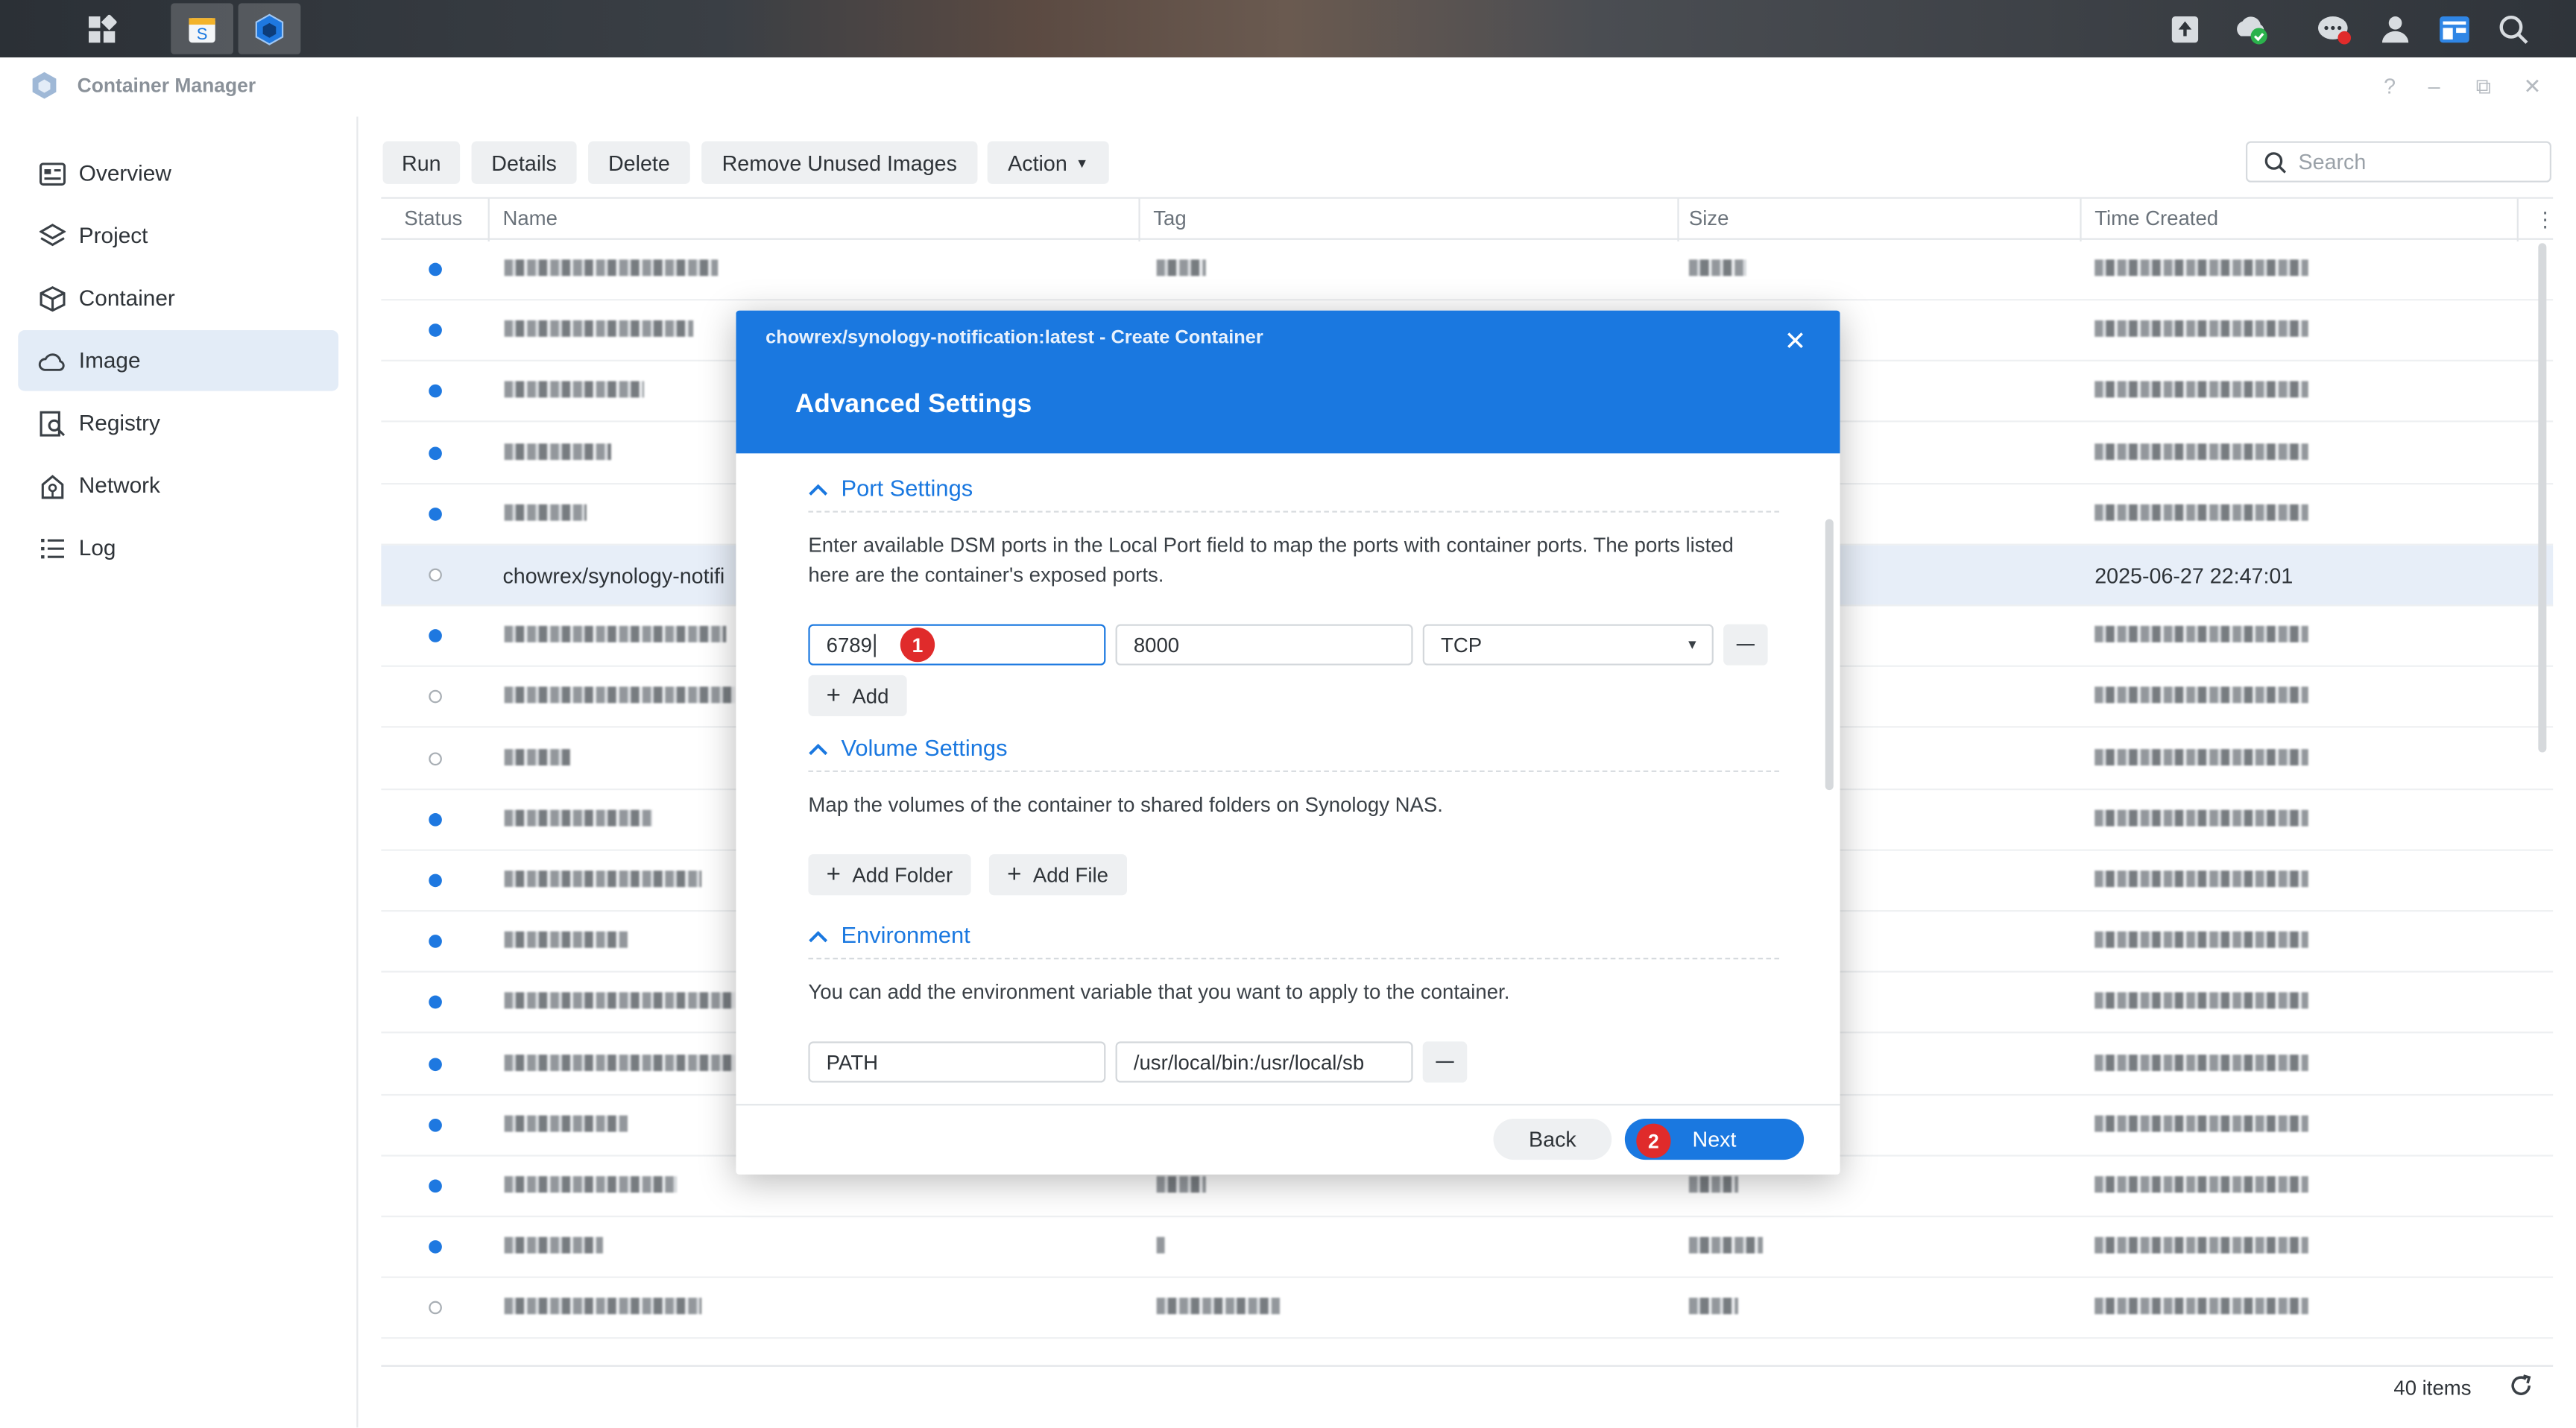 Image resolution: width=2576 pixels, height=1428 pixels. Describe the element at coordinates (2432, 1388) in the screenshot. I see `items-count: 40 items` at that location.